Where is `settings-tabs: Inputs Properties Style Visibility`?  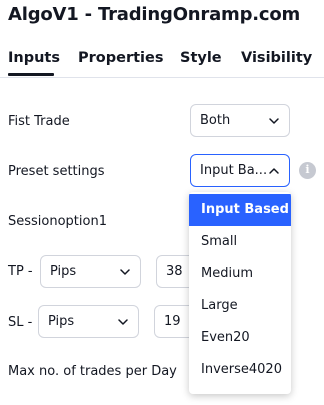
settings-tabs: Inputs Properties Style Visibility is located at coordinates (162, 62).